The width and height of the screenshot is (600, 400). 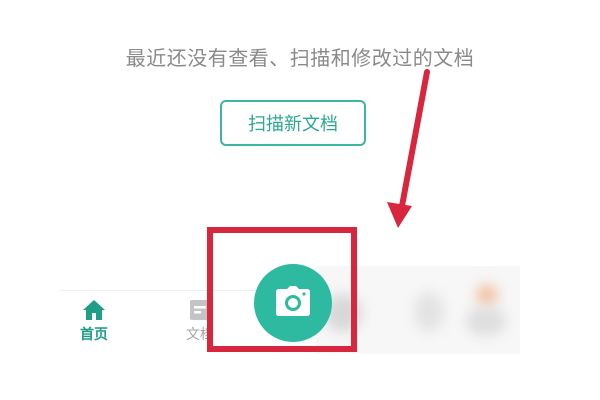 What do you see at coordinates (200, 324) in the screenshot?
I see `tab-documents: 文档` at bounding box center [200, 324].